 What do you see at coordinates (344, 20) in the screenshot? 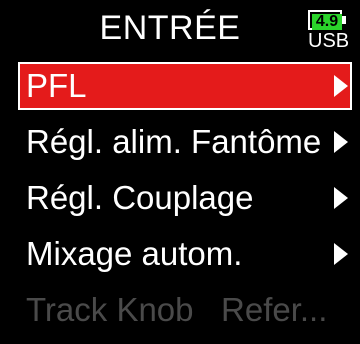
I see `battery-tip` at bounding box center [344, 20].